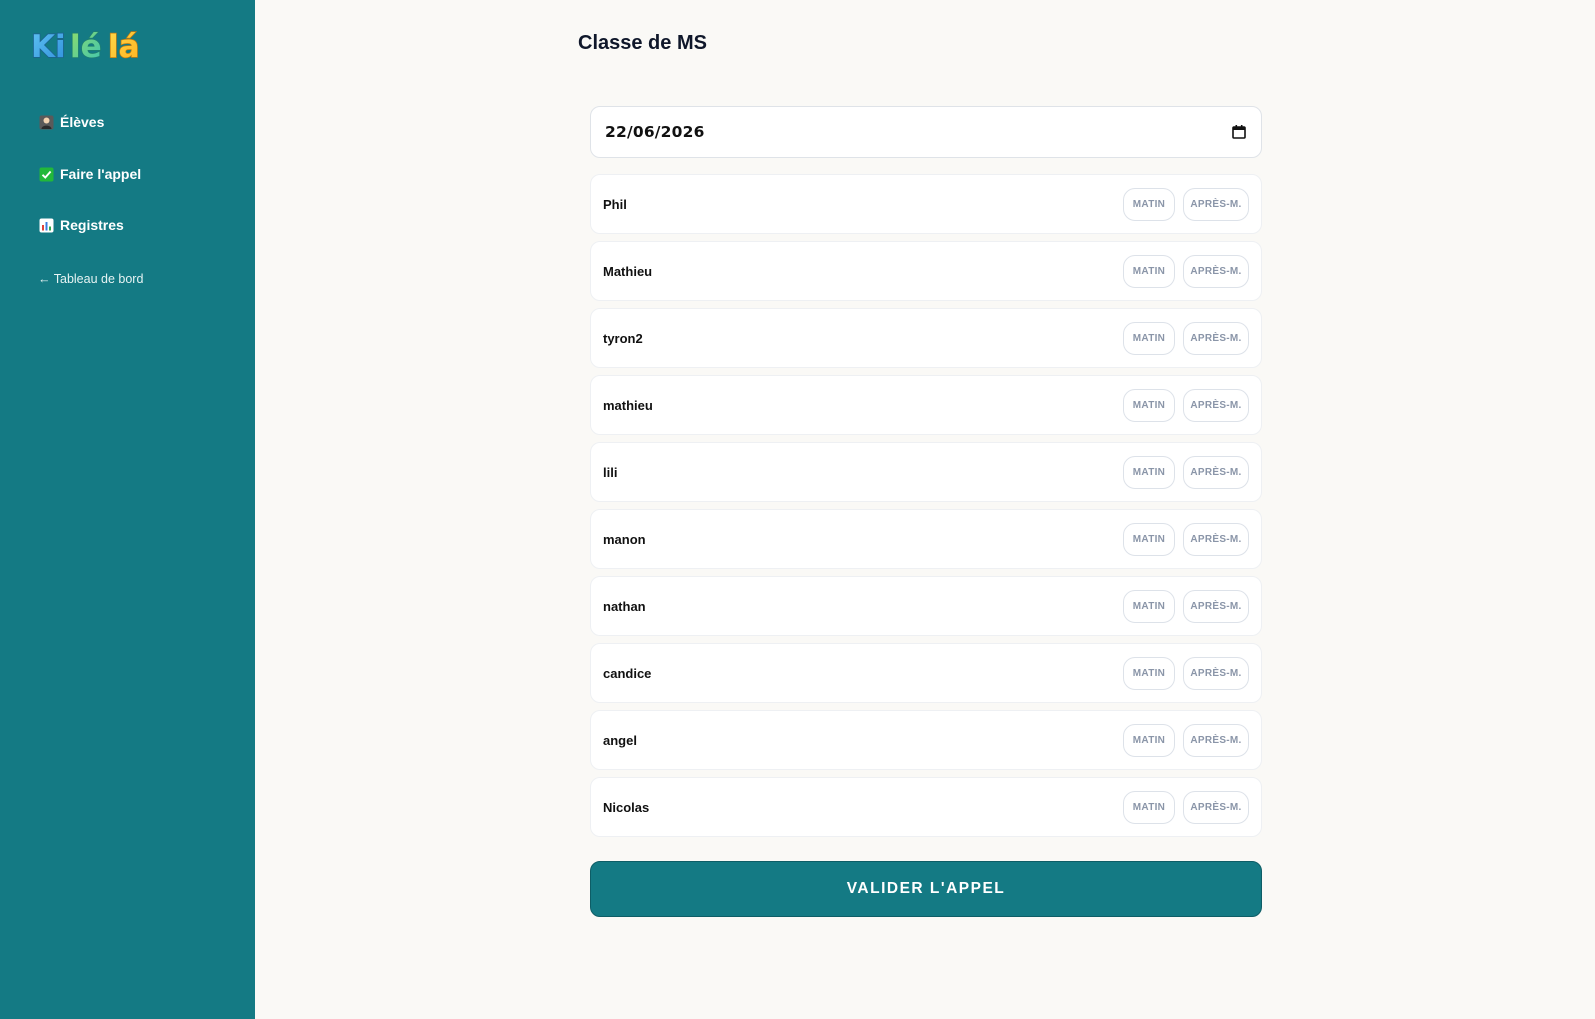  Describe the element at coordinates (1239, 132) in the screenshot. I see `calendar-icon` at that location.